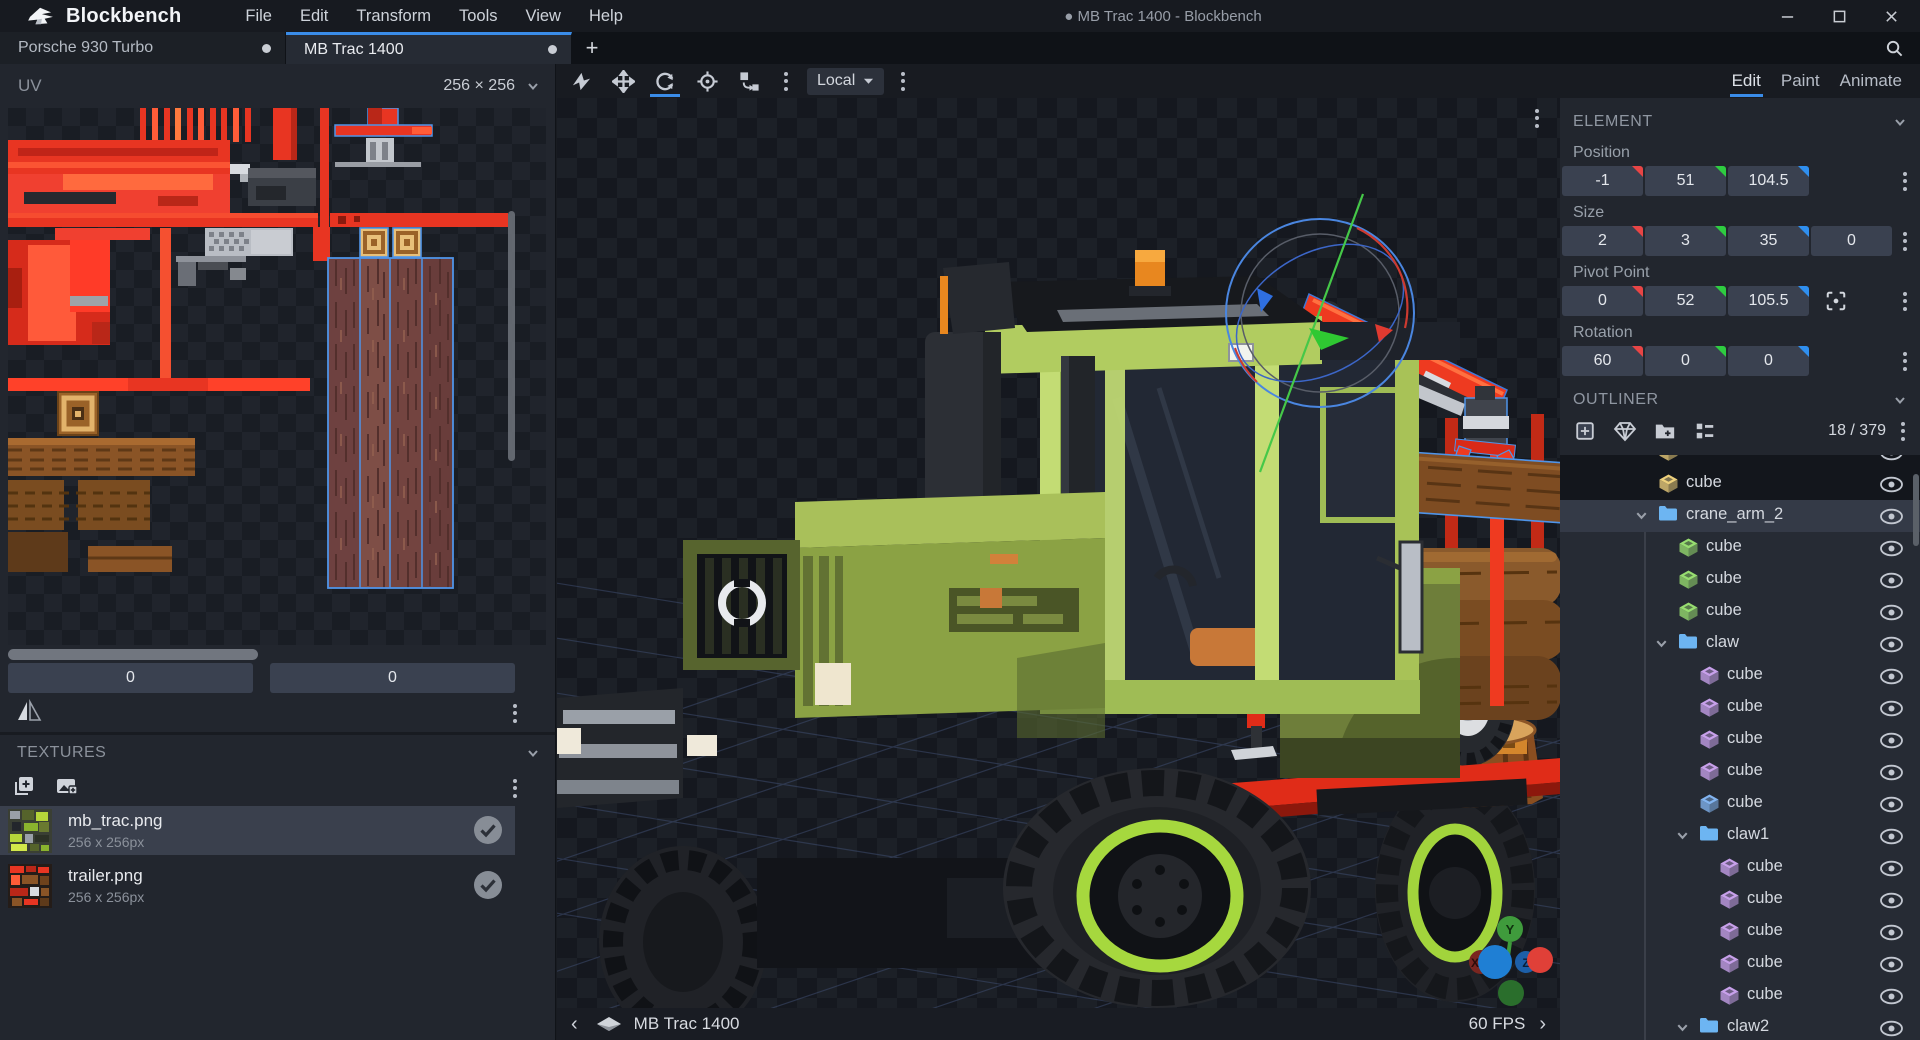  Describe the element at coordinates (1602, 301) in the screenshot. I see `input-pivot-point-0: 0` at that location.